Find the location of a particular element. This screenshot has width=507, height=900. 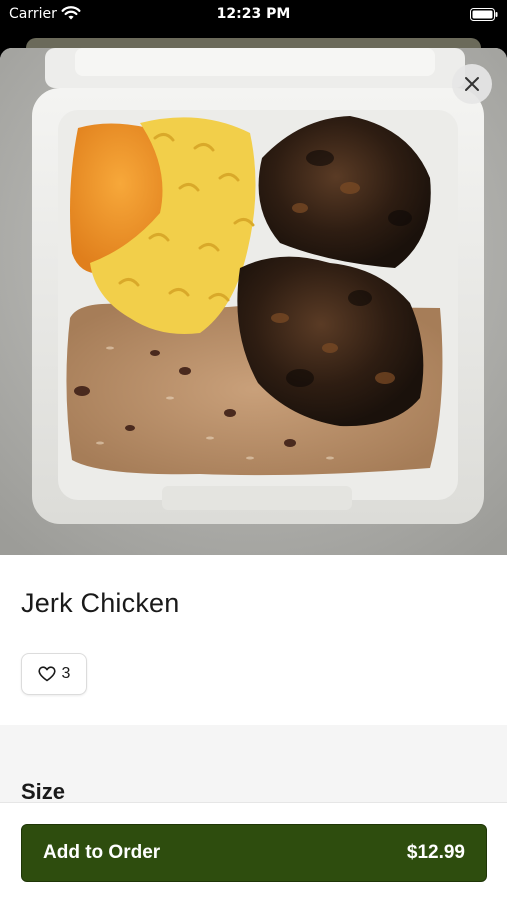

bottom-bar: Add to Order $12.99 is located at coordinates (253, 851).